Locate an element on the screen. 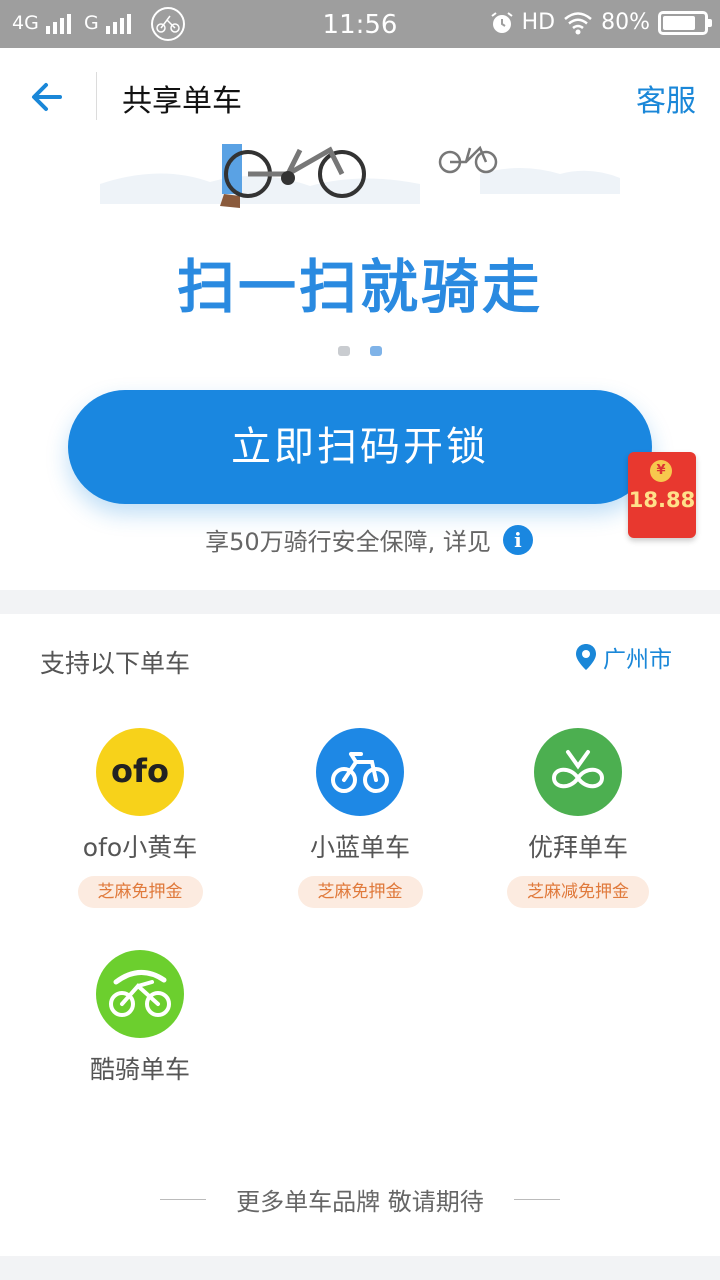 The image size is (720, 1280). ubike-logo-icon is located at coordinates (578, 772).